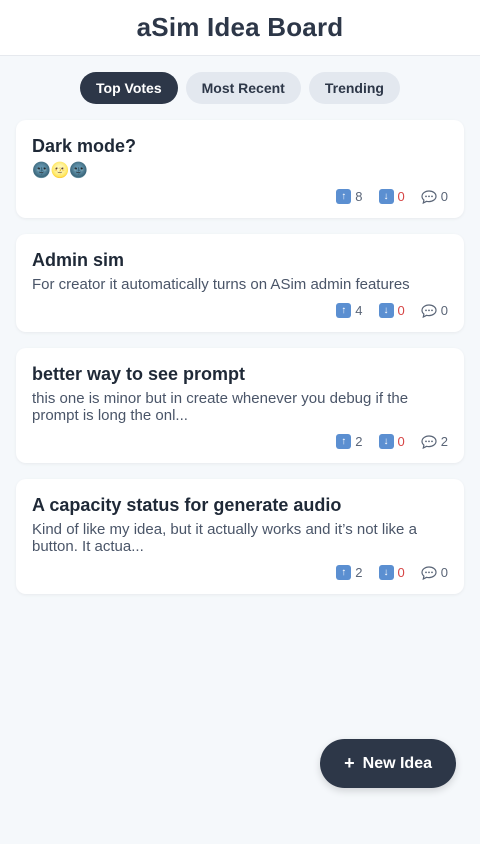  I want to click on idea-title: Admin sim, so click(78, 260).